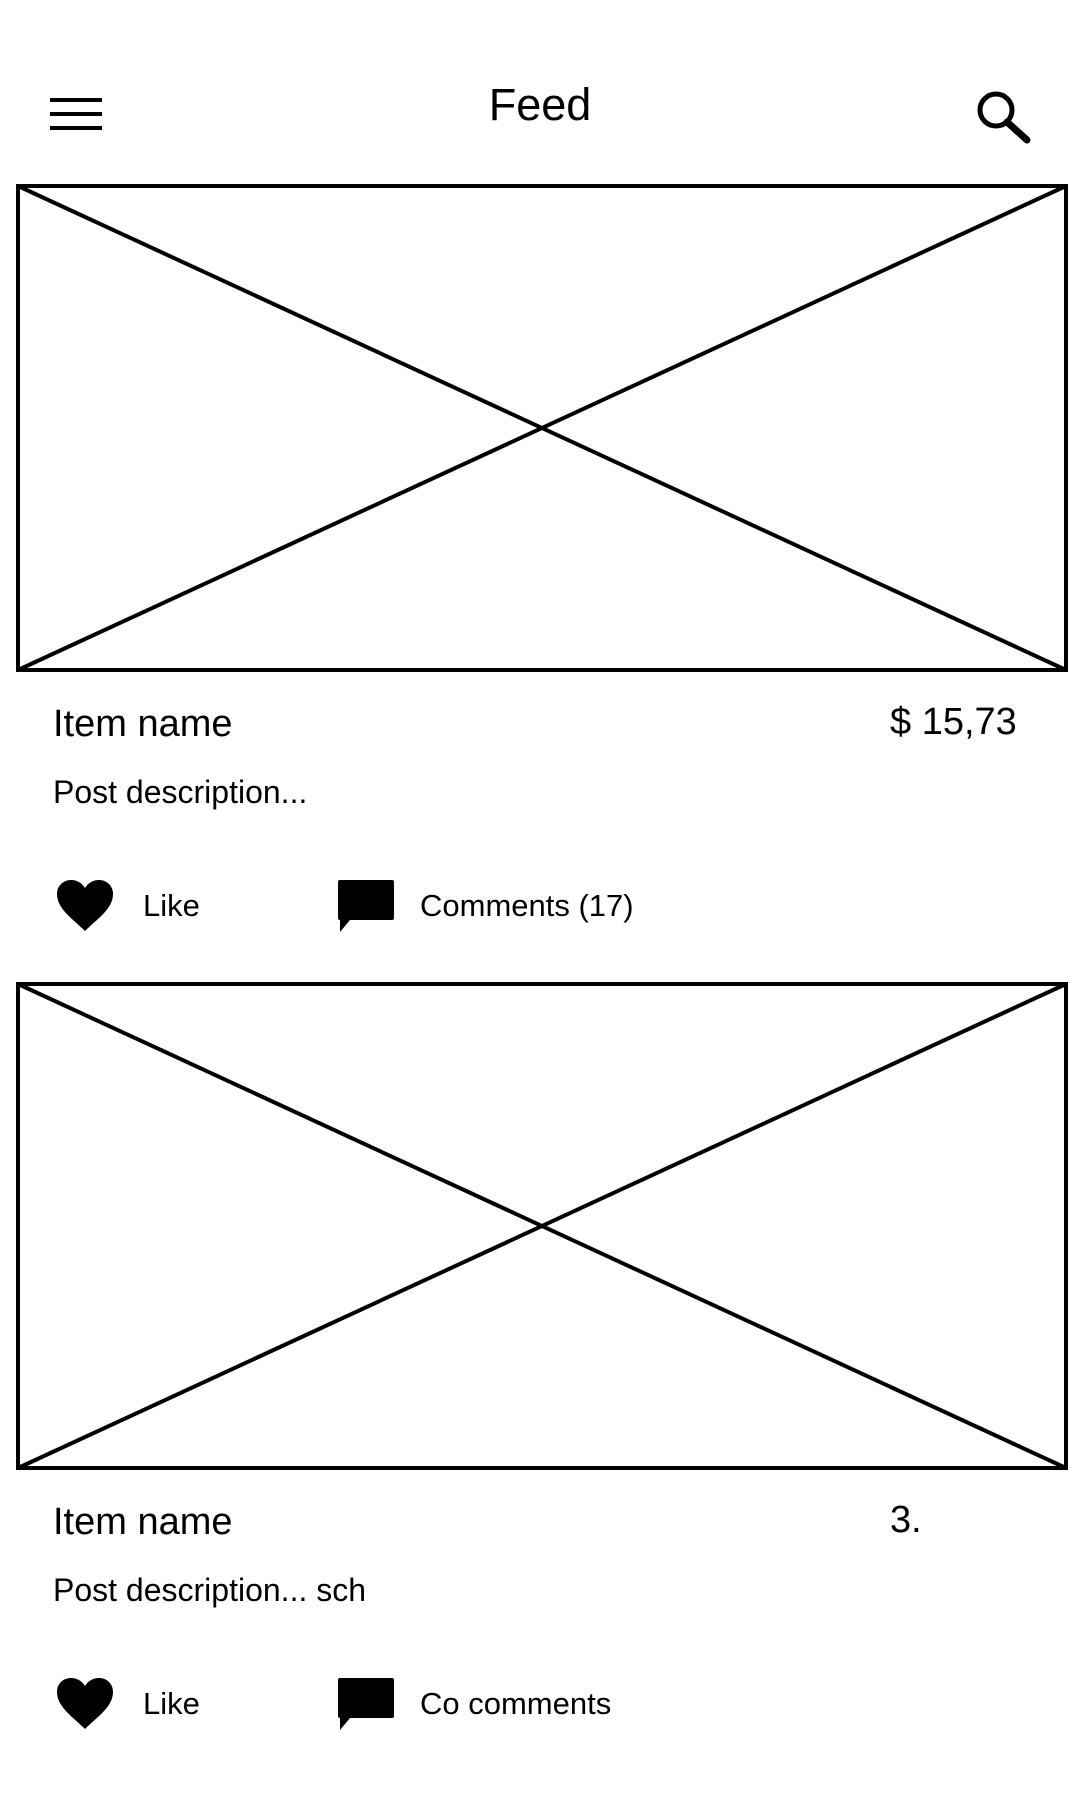 The height and width of the screenshot is (1800, 1080). I want to click on search-button, so click(1003, 118).